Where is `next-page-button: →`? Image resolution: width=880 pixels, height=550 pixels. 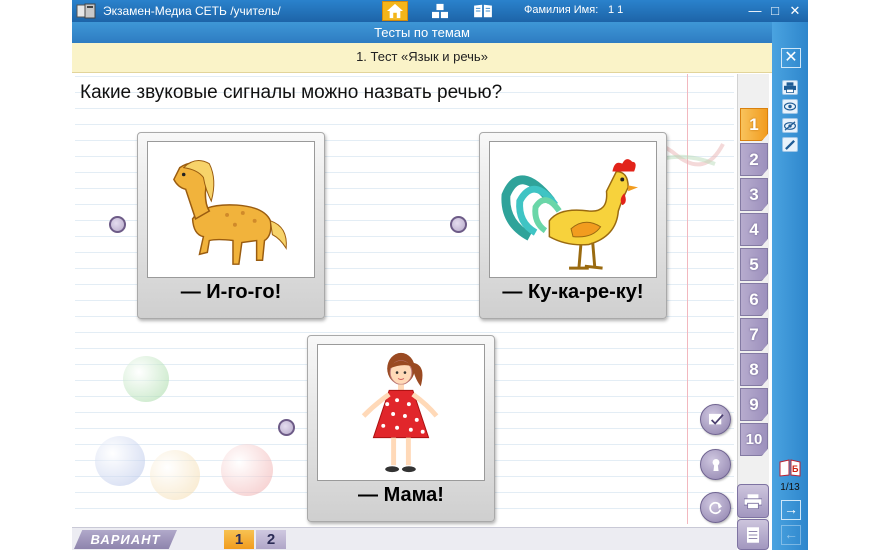
next-page-button: → is located at coordinates (791, 510).